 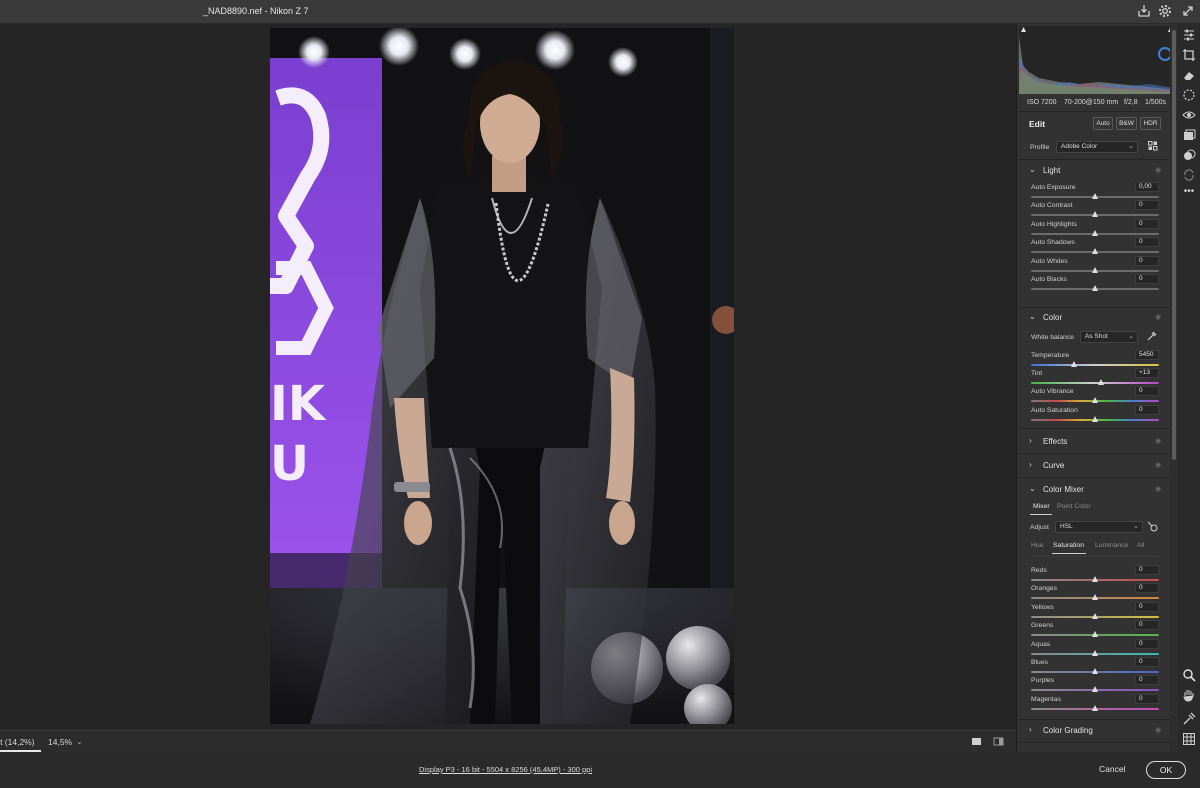 I want to click on divider, so click(x=1097, y=428).